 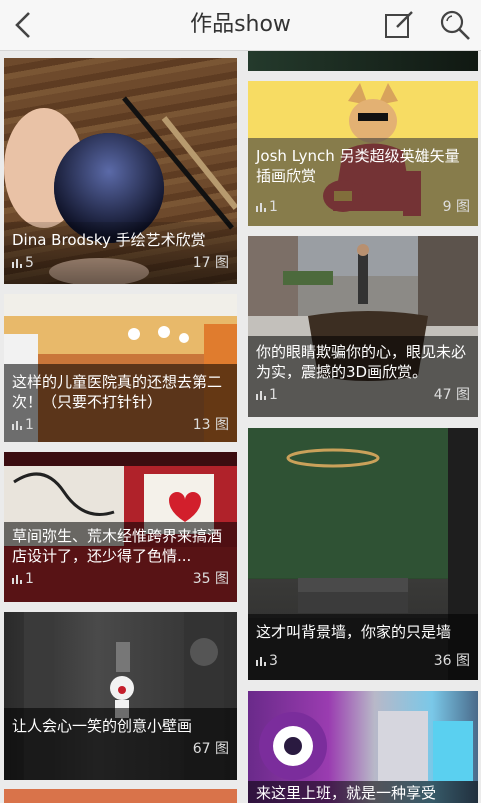 What do you see at coordinates (109, 240) in the screenshot?
I see `card-title: Dina Brodsky 手绘艺术欣赏` at bounding box center [109, 240].